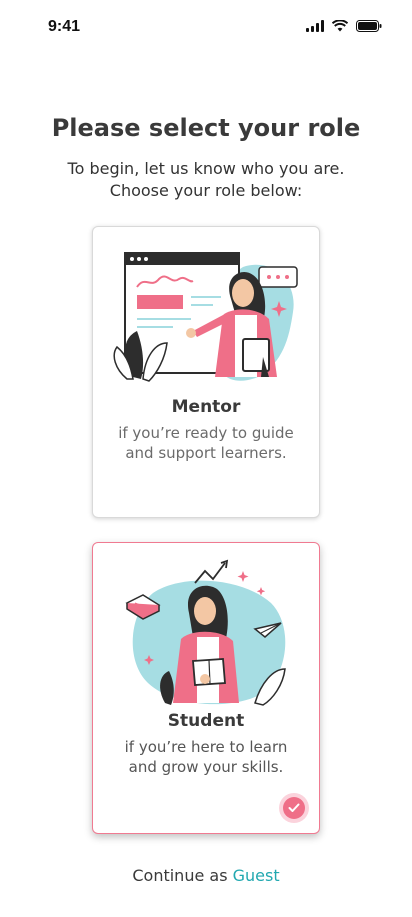  I want to click on role-desc-student-line-1: if you’re here to learn, so click(206, 747).